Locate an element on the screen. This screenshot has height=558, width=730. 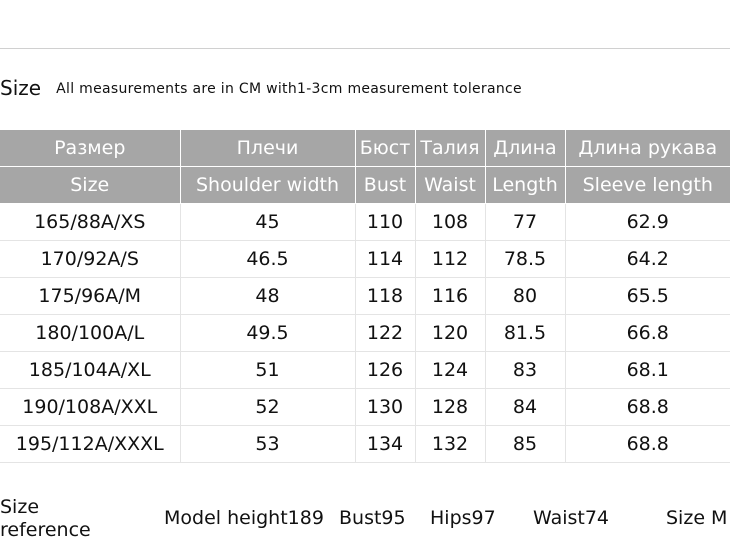
cell-shoulder: 46.5 is located at coordinates (268, 259).